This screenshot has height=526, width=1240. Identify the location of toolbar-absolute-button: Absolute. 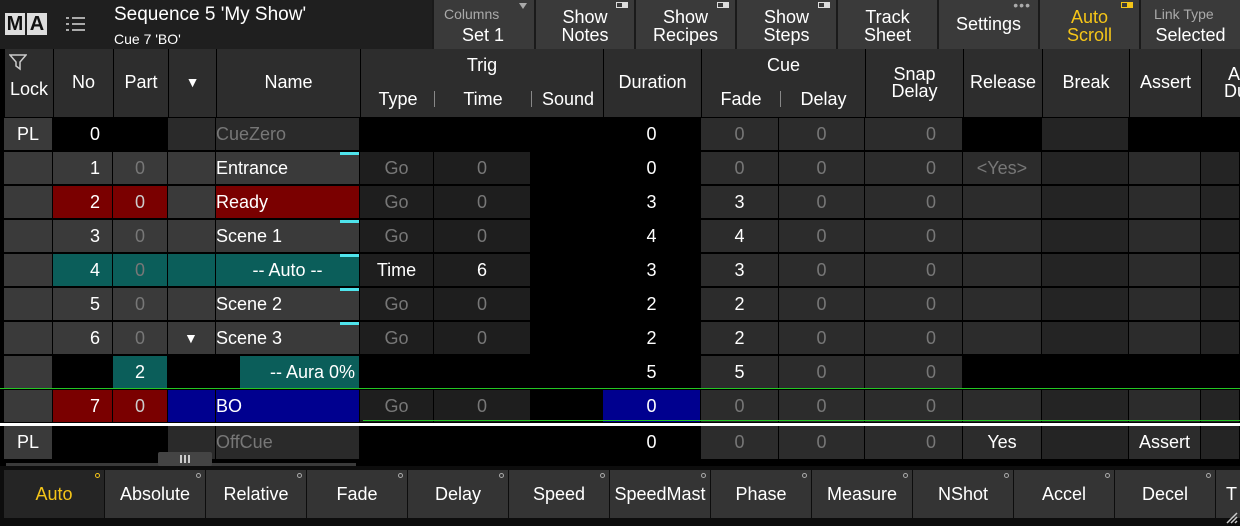
(155, 494).